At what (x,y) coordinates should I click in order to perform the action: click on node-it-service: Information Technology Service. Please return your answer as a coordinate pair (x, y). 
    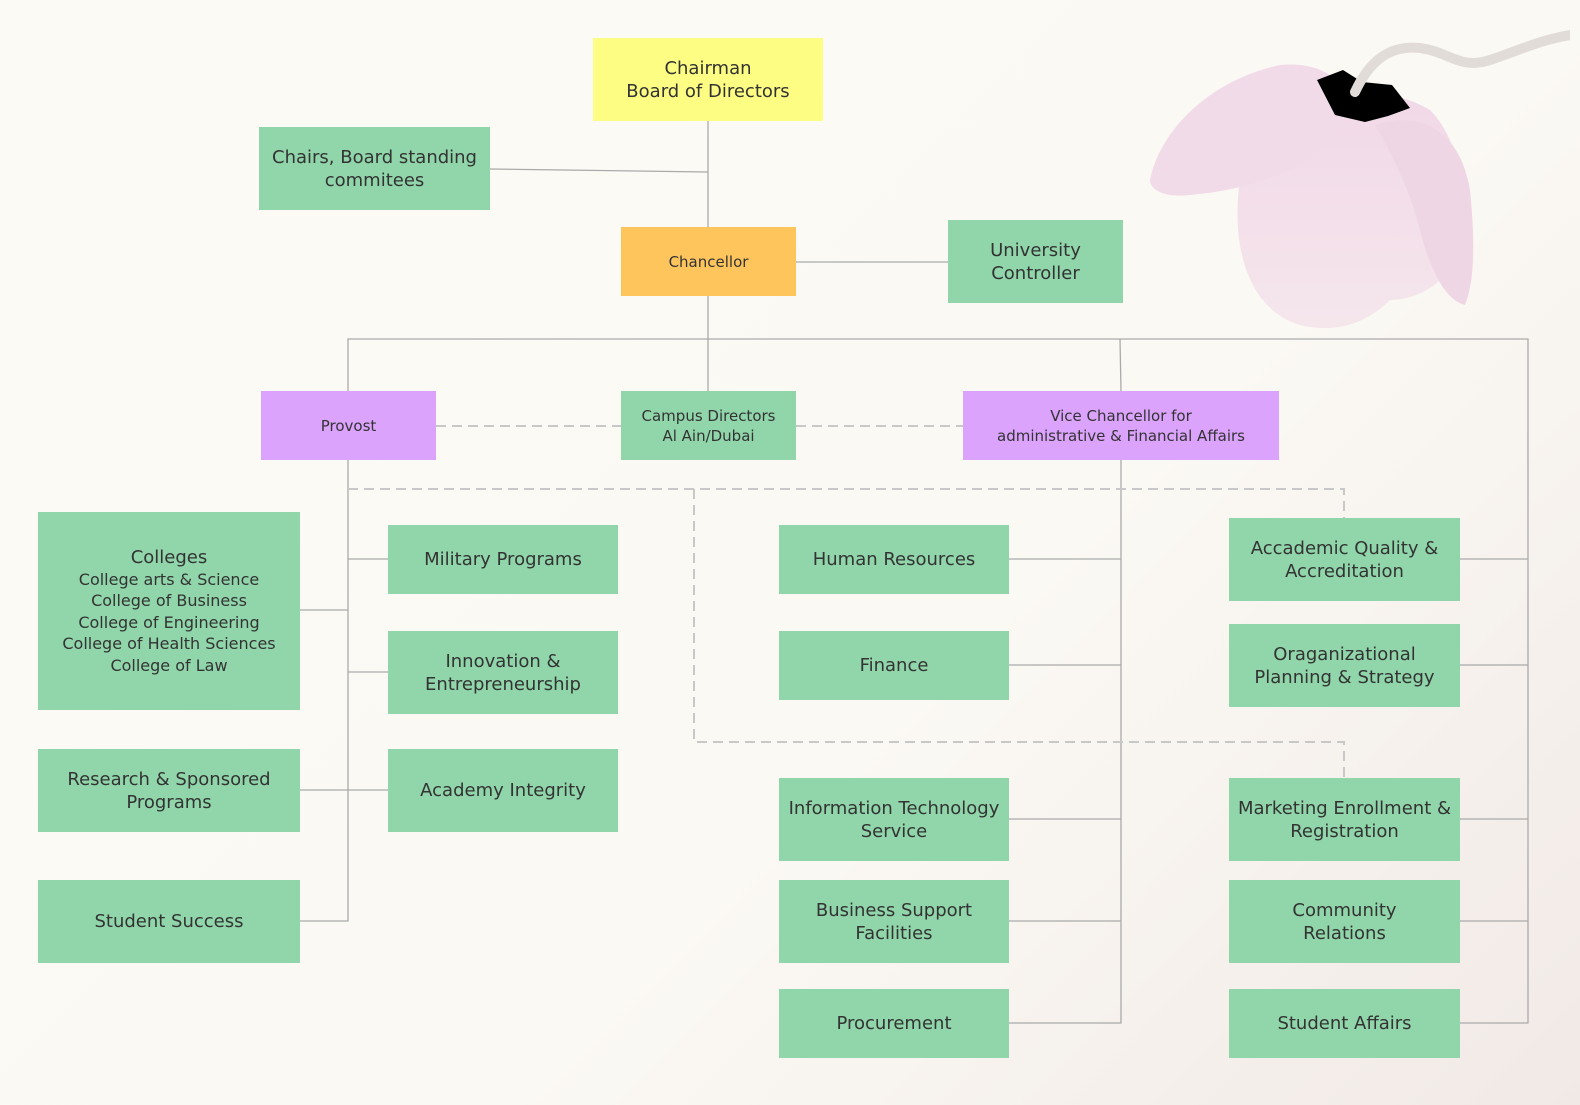
    Looking at the image, I should click on (894, 819).